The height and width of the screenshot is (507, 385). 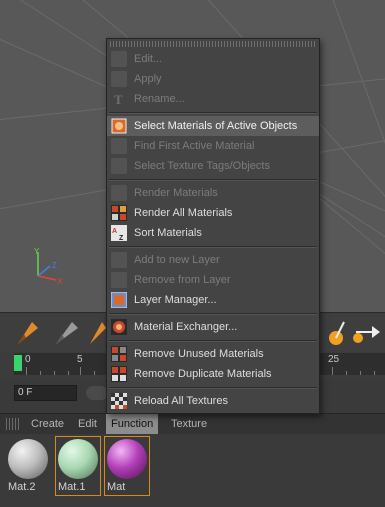 I want to click on svg-text: T, so click(x=118, y=99).